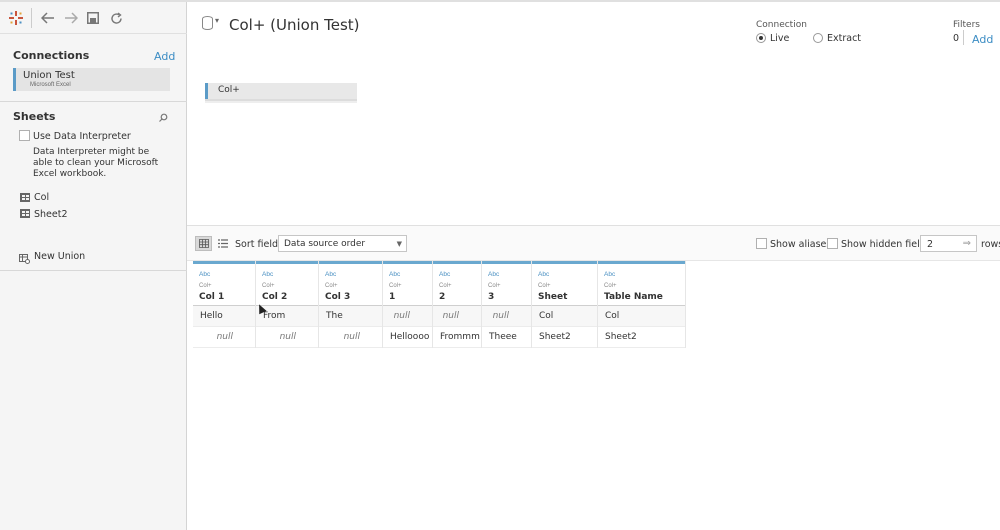 The height and width of the screenshot is (530, 1000). Describe the element at coordinates (342, 243) in the screenshot. I see `sort-fields-select: Data source order ▼` at that location.